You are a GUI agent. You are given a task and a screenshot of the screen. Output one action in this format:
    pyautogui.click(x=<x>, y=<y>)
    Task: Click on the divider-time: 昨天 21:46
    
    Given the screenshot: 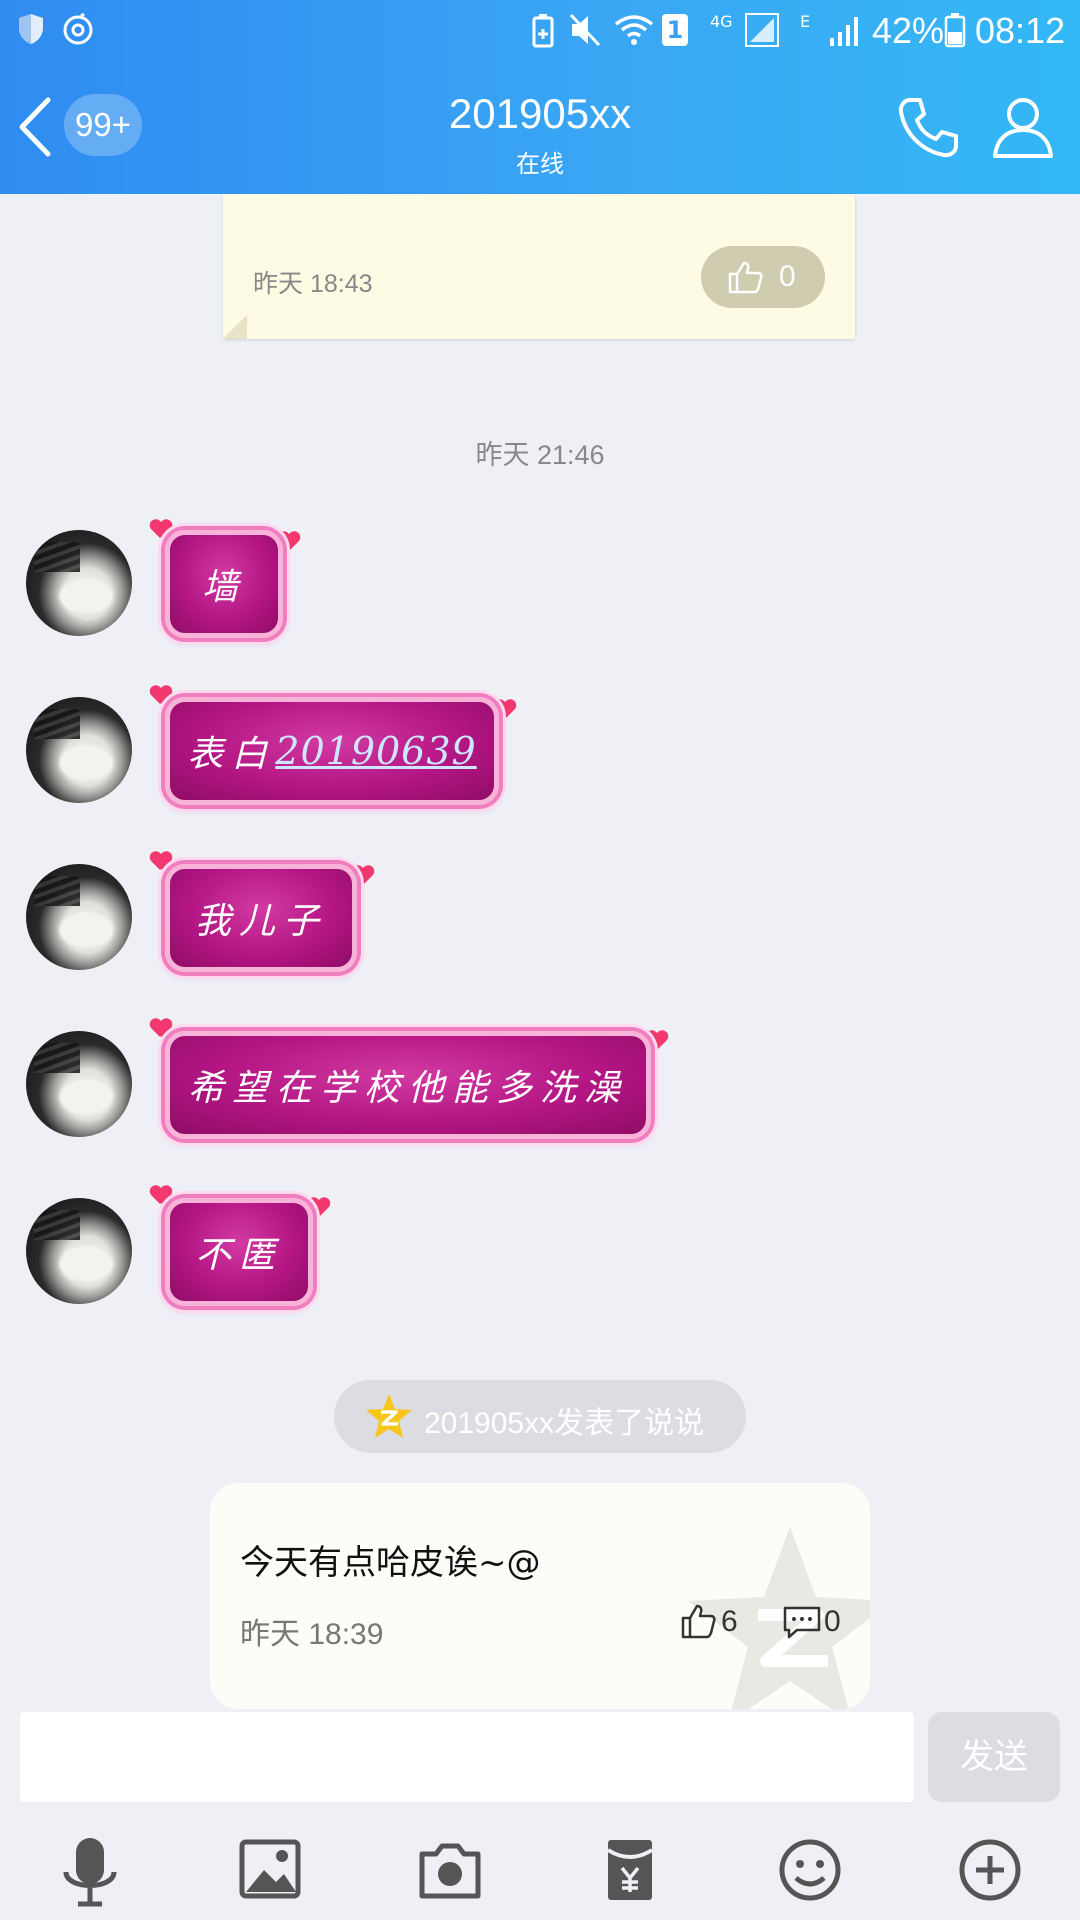 What is the action you would take?
    pyautogui.click(x=540, y=455)
    